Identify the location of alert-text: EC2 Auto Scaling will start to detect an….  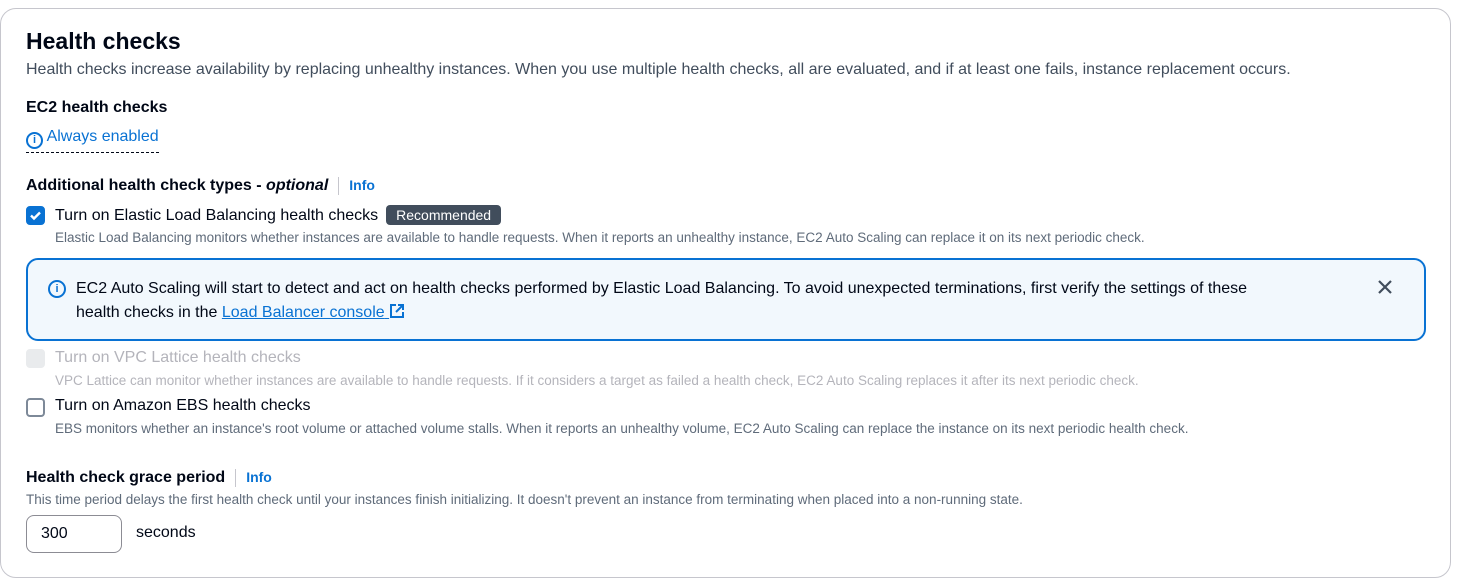
(662, 288).